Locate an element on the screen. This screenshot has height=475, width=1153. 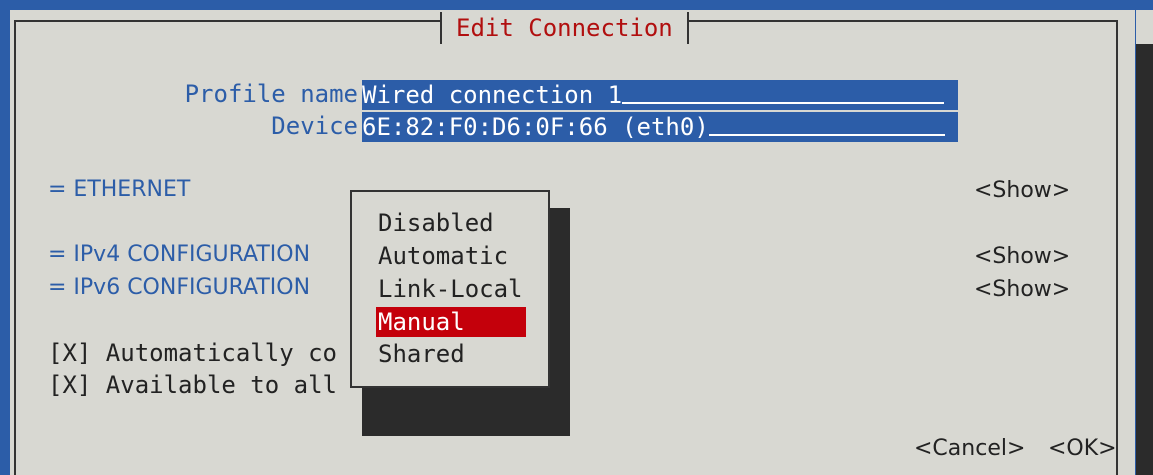
scrollbar is located at coordinates (1144, 259).